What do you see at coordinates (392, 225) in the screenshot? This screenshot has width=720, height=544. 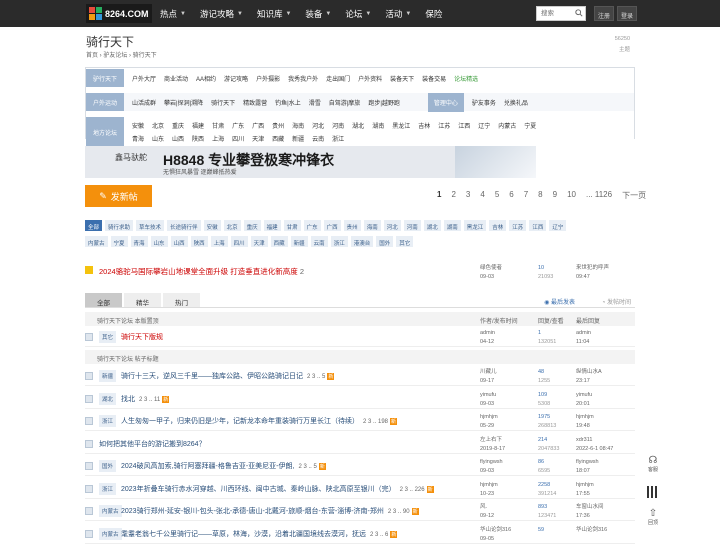 I see `tag-item: 河北` at bounding box center [392, 225].